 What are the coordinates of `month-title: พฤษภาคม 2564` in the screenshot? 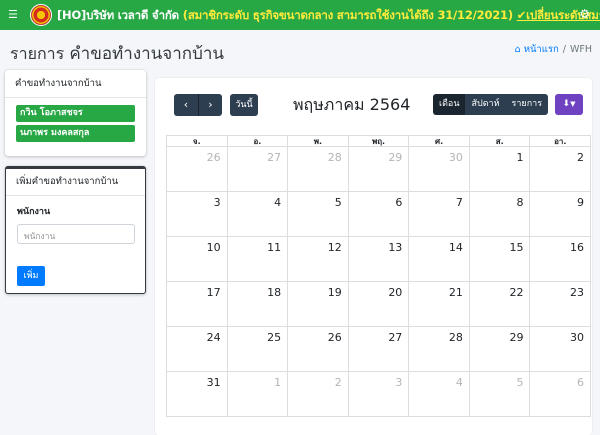 It's located at (352, 104).